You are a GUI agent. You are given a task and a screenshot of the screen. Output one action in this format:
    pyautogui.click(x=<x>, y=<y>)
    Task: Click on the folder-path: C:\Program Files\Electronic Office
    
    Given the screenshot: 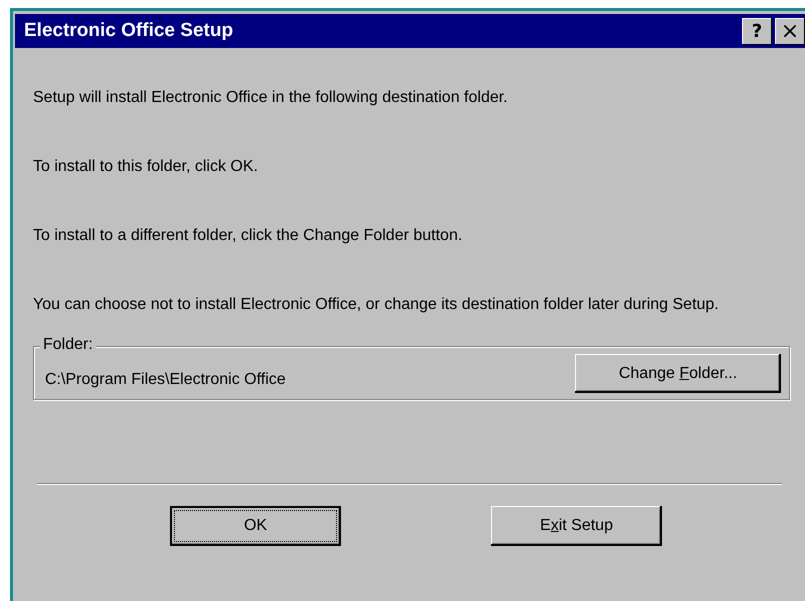 What is the action you would take?
    pyautogui.click(x=165, y=379)
    